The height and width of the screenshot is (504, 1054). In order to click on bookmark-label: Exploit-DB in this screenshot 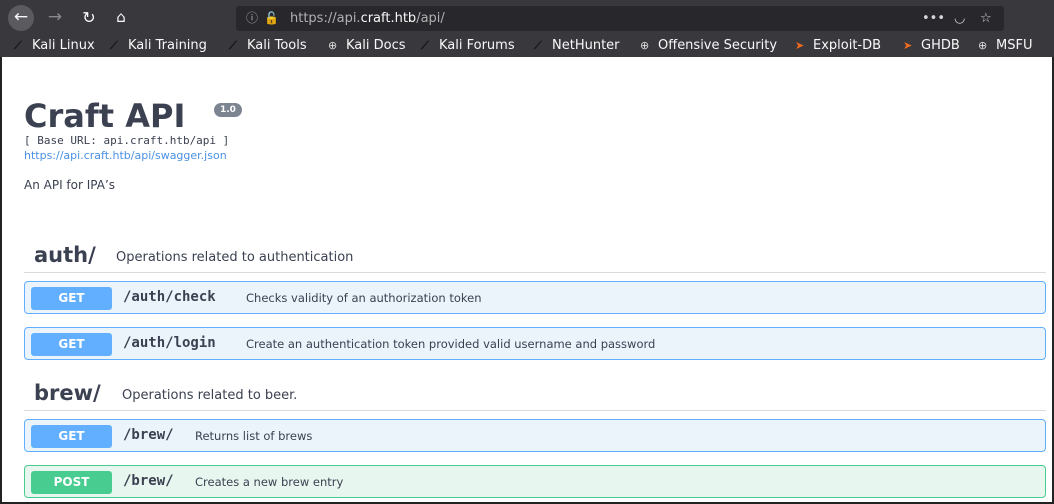, I will do `click(847, 45)`.